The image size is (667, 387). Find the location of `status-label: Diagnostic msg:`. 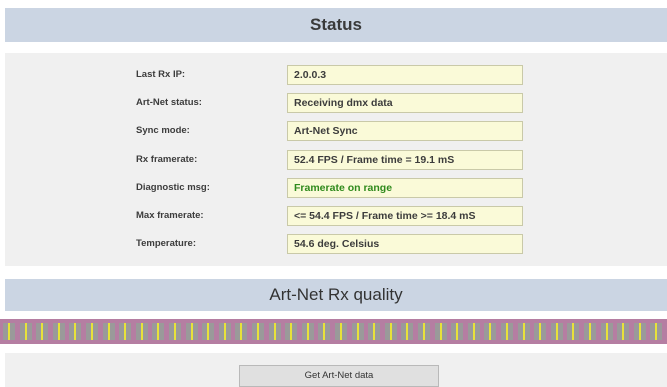

status-label: Diagnostic msg: is located at coordinates (173, 187).